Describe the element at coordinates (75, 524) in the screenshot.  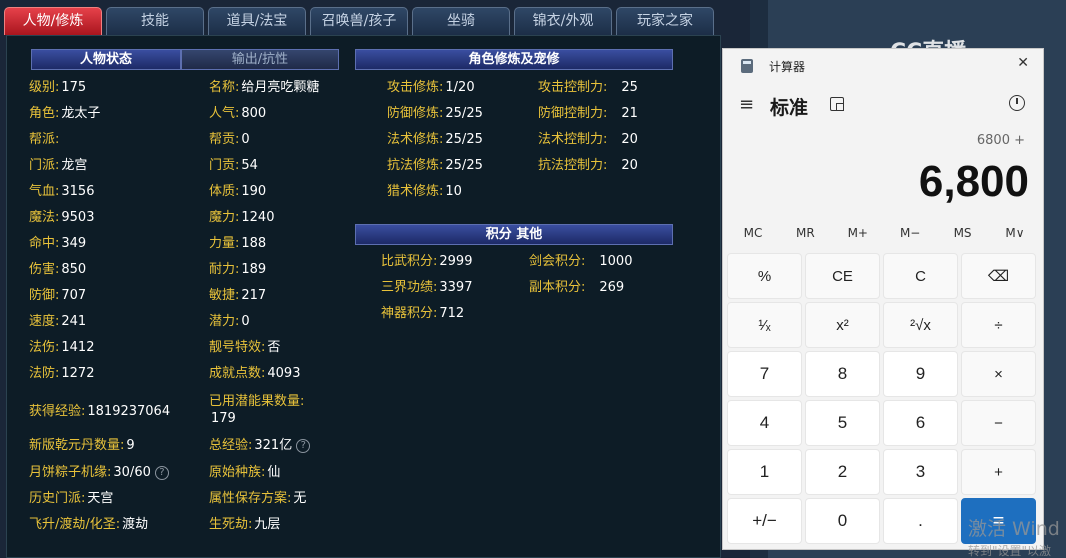
I see `stat-label: 飞升/渡劫/化圣:` at that location.